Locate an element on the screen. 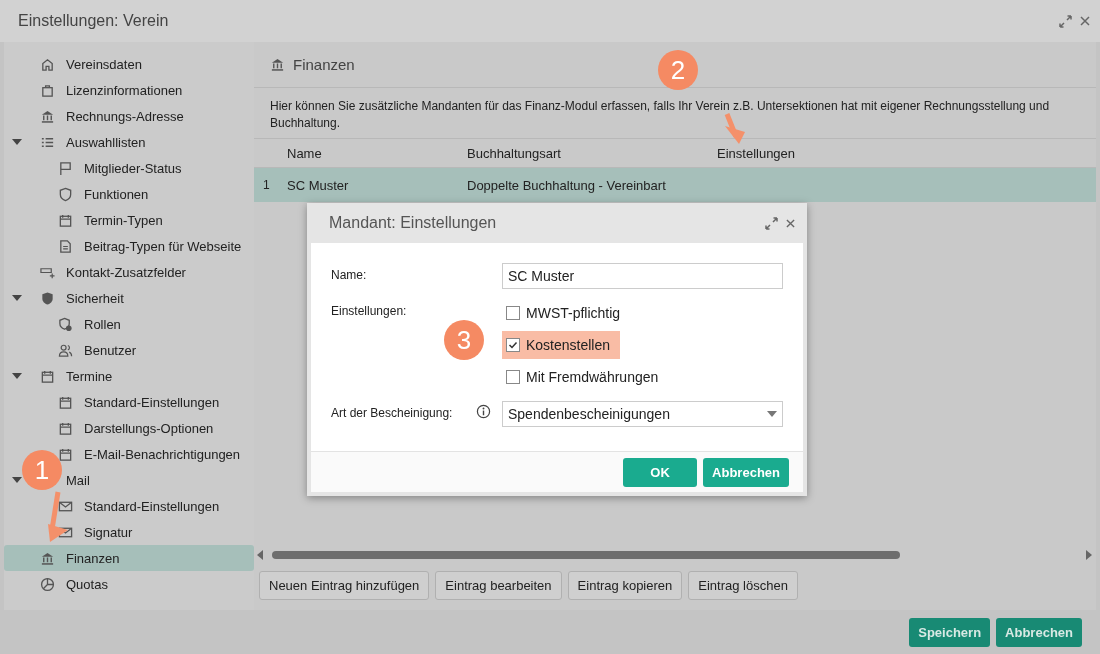 This screenshot has height=654, width=1100. sidebar-item: Mail is located at coordinates (78, 480).